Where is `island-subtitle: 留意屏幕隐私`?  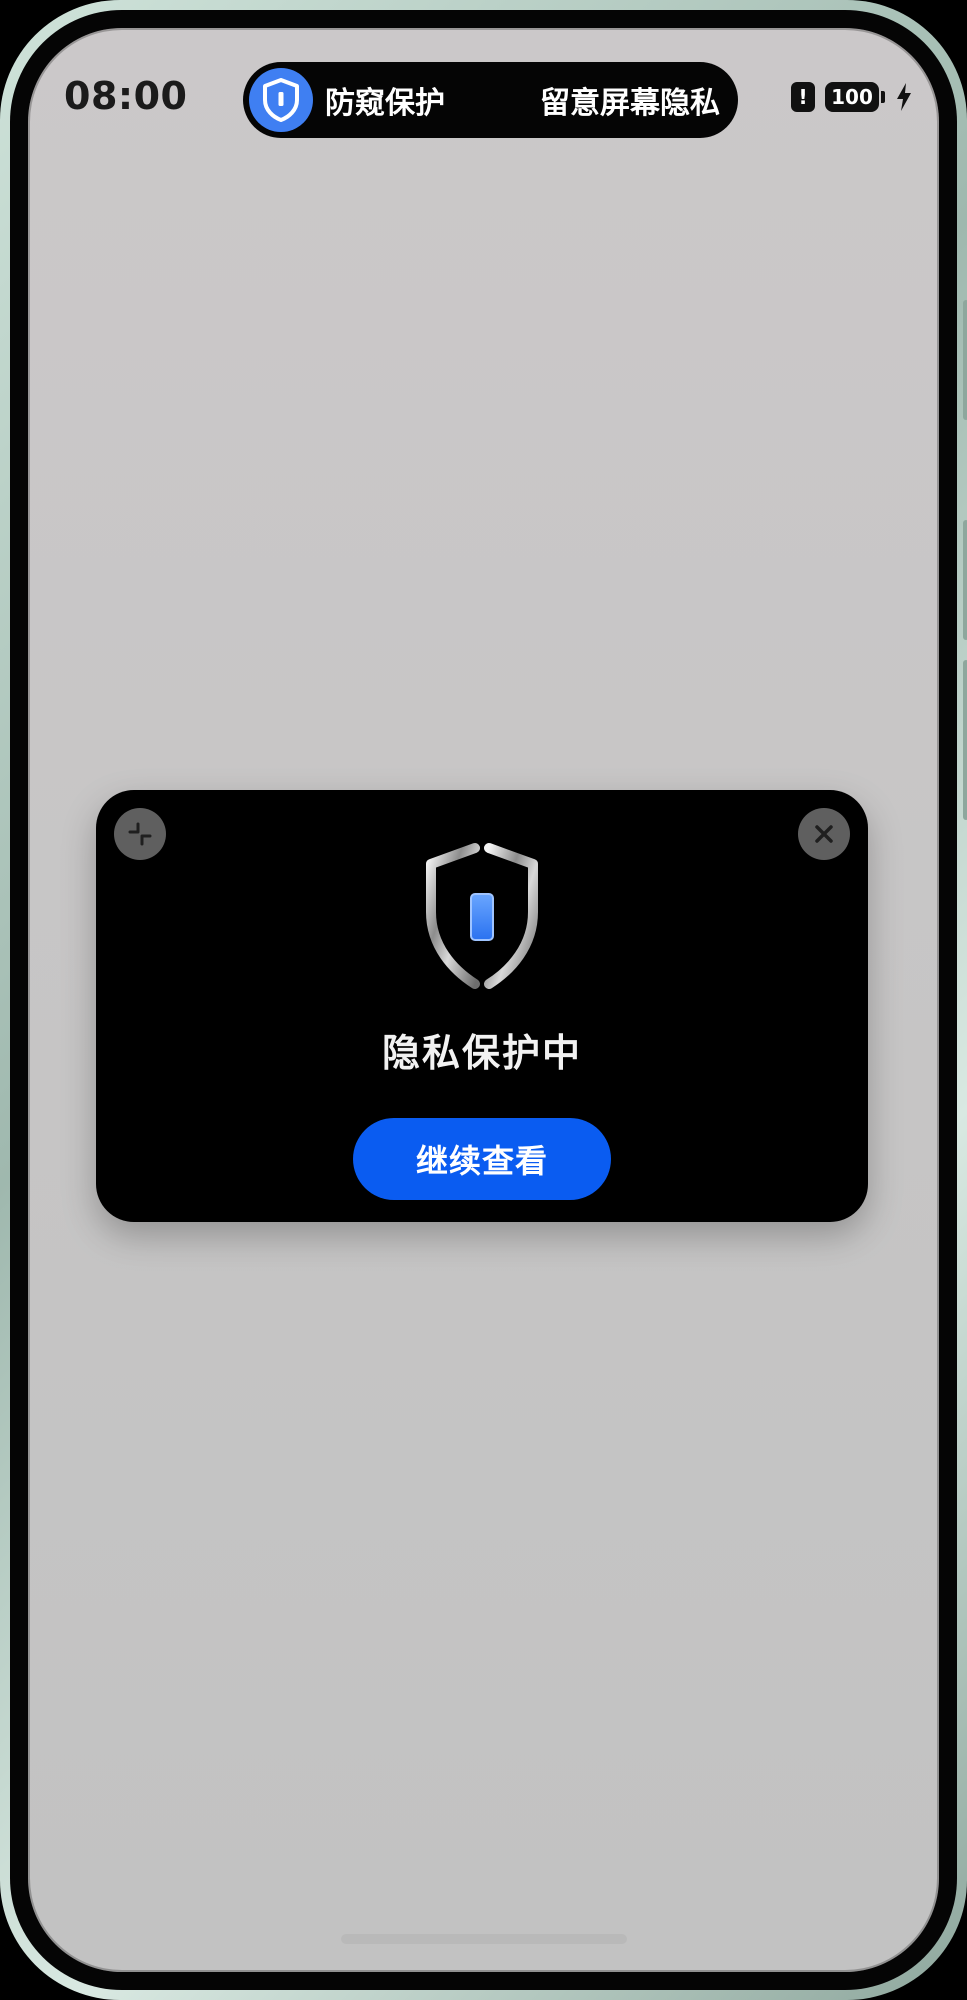
island-subtitle: 留意屏幕隐私 is located at coordinates (630, 103).